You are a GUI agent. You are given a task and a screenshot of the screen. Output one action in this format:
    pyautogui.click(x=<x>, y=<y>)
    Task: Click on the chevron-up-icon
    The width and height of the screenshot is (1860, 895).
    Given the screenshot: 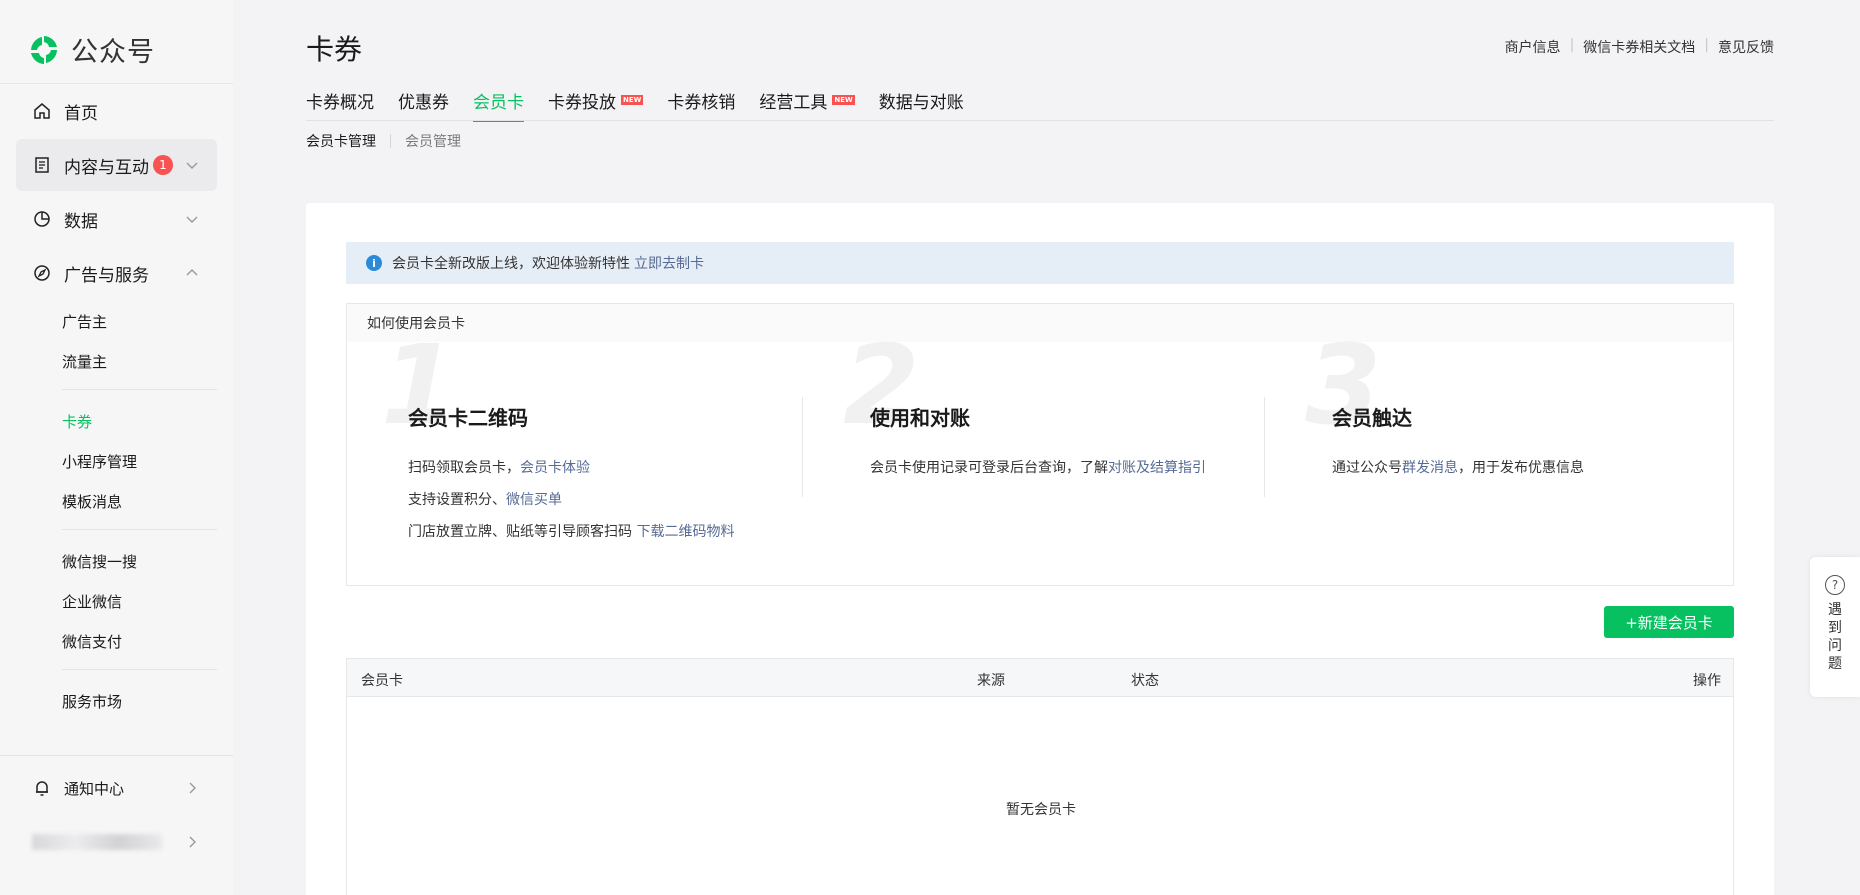 What is the action you would take?
    pyautogui.click(x=192, y=272)
    